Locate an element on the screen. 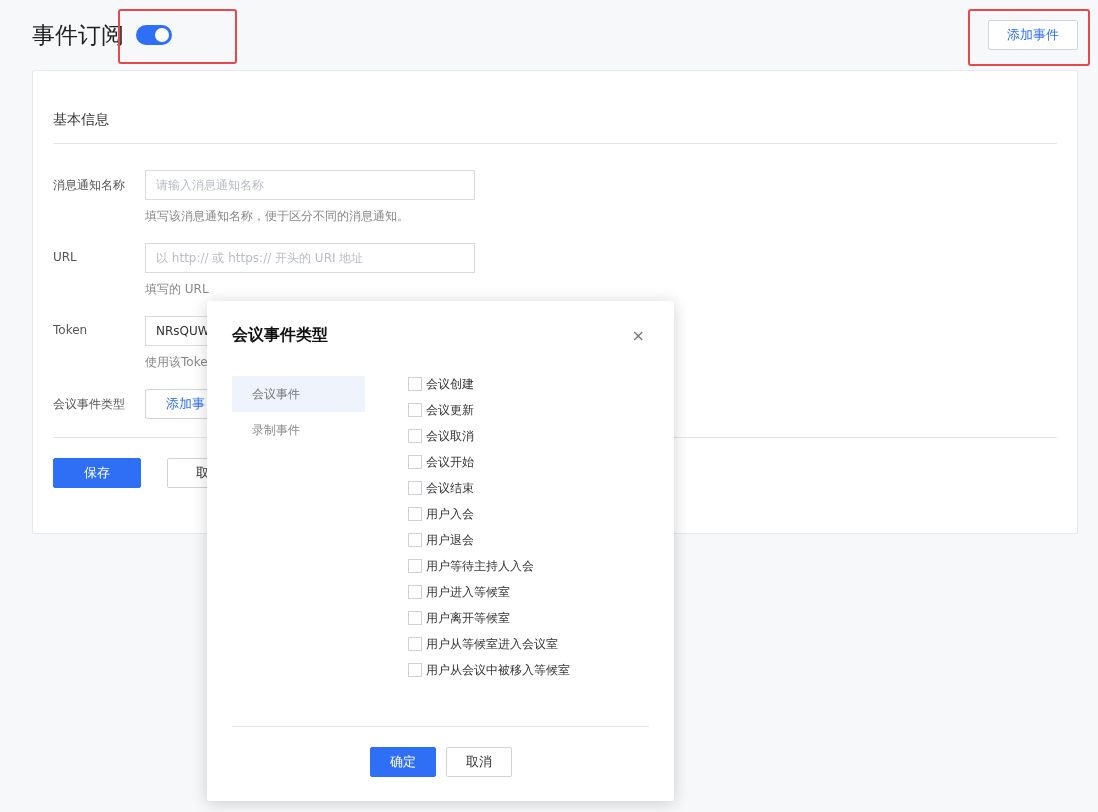 This screenshot has height=812, width=1098. field-hint: 填写的 URL is located at coordinates (177, 289).